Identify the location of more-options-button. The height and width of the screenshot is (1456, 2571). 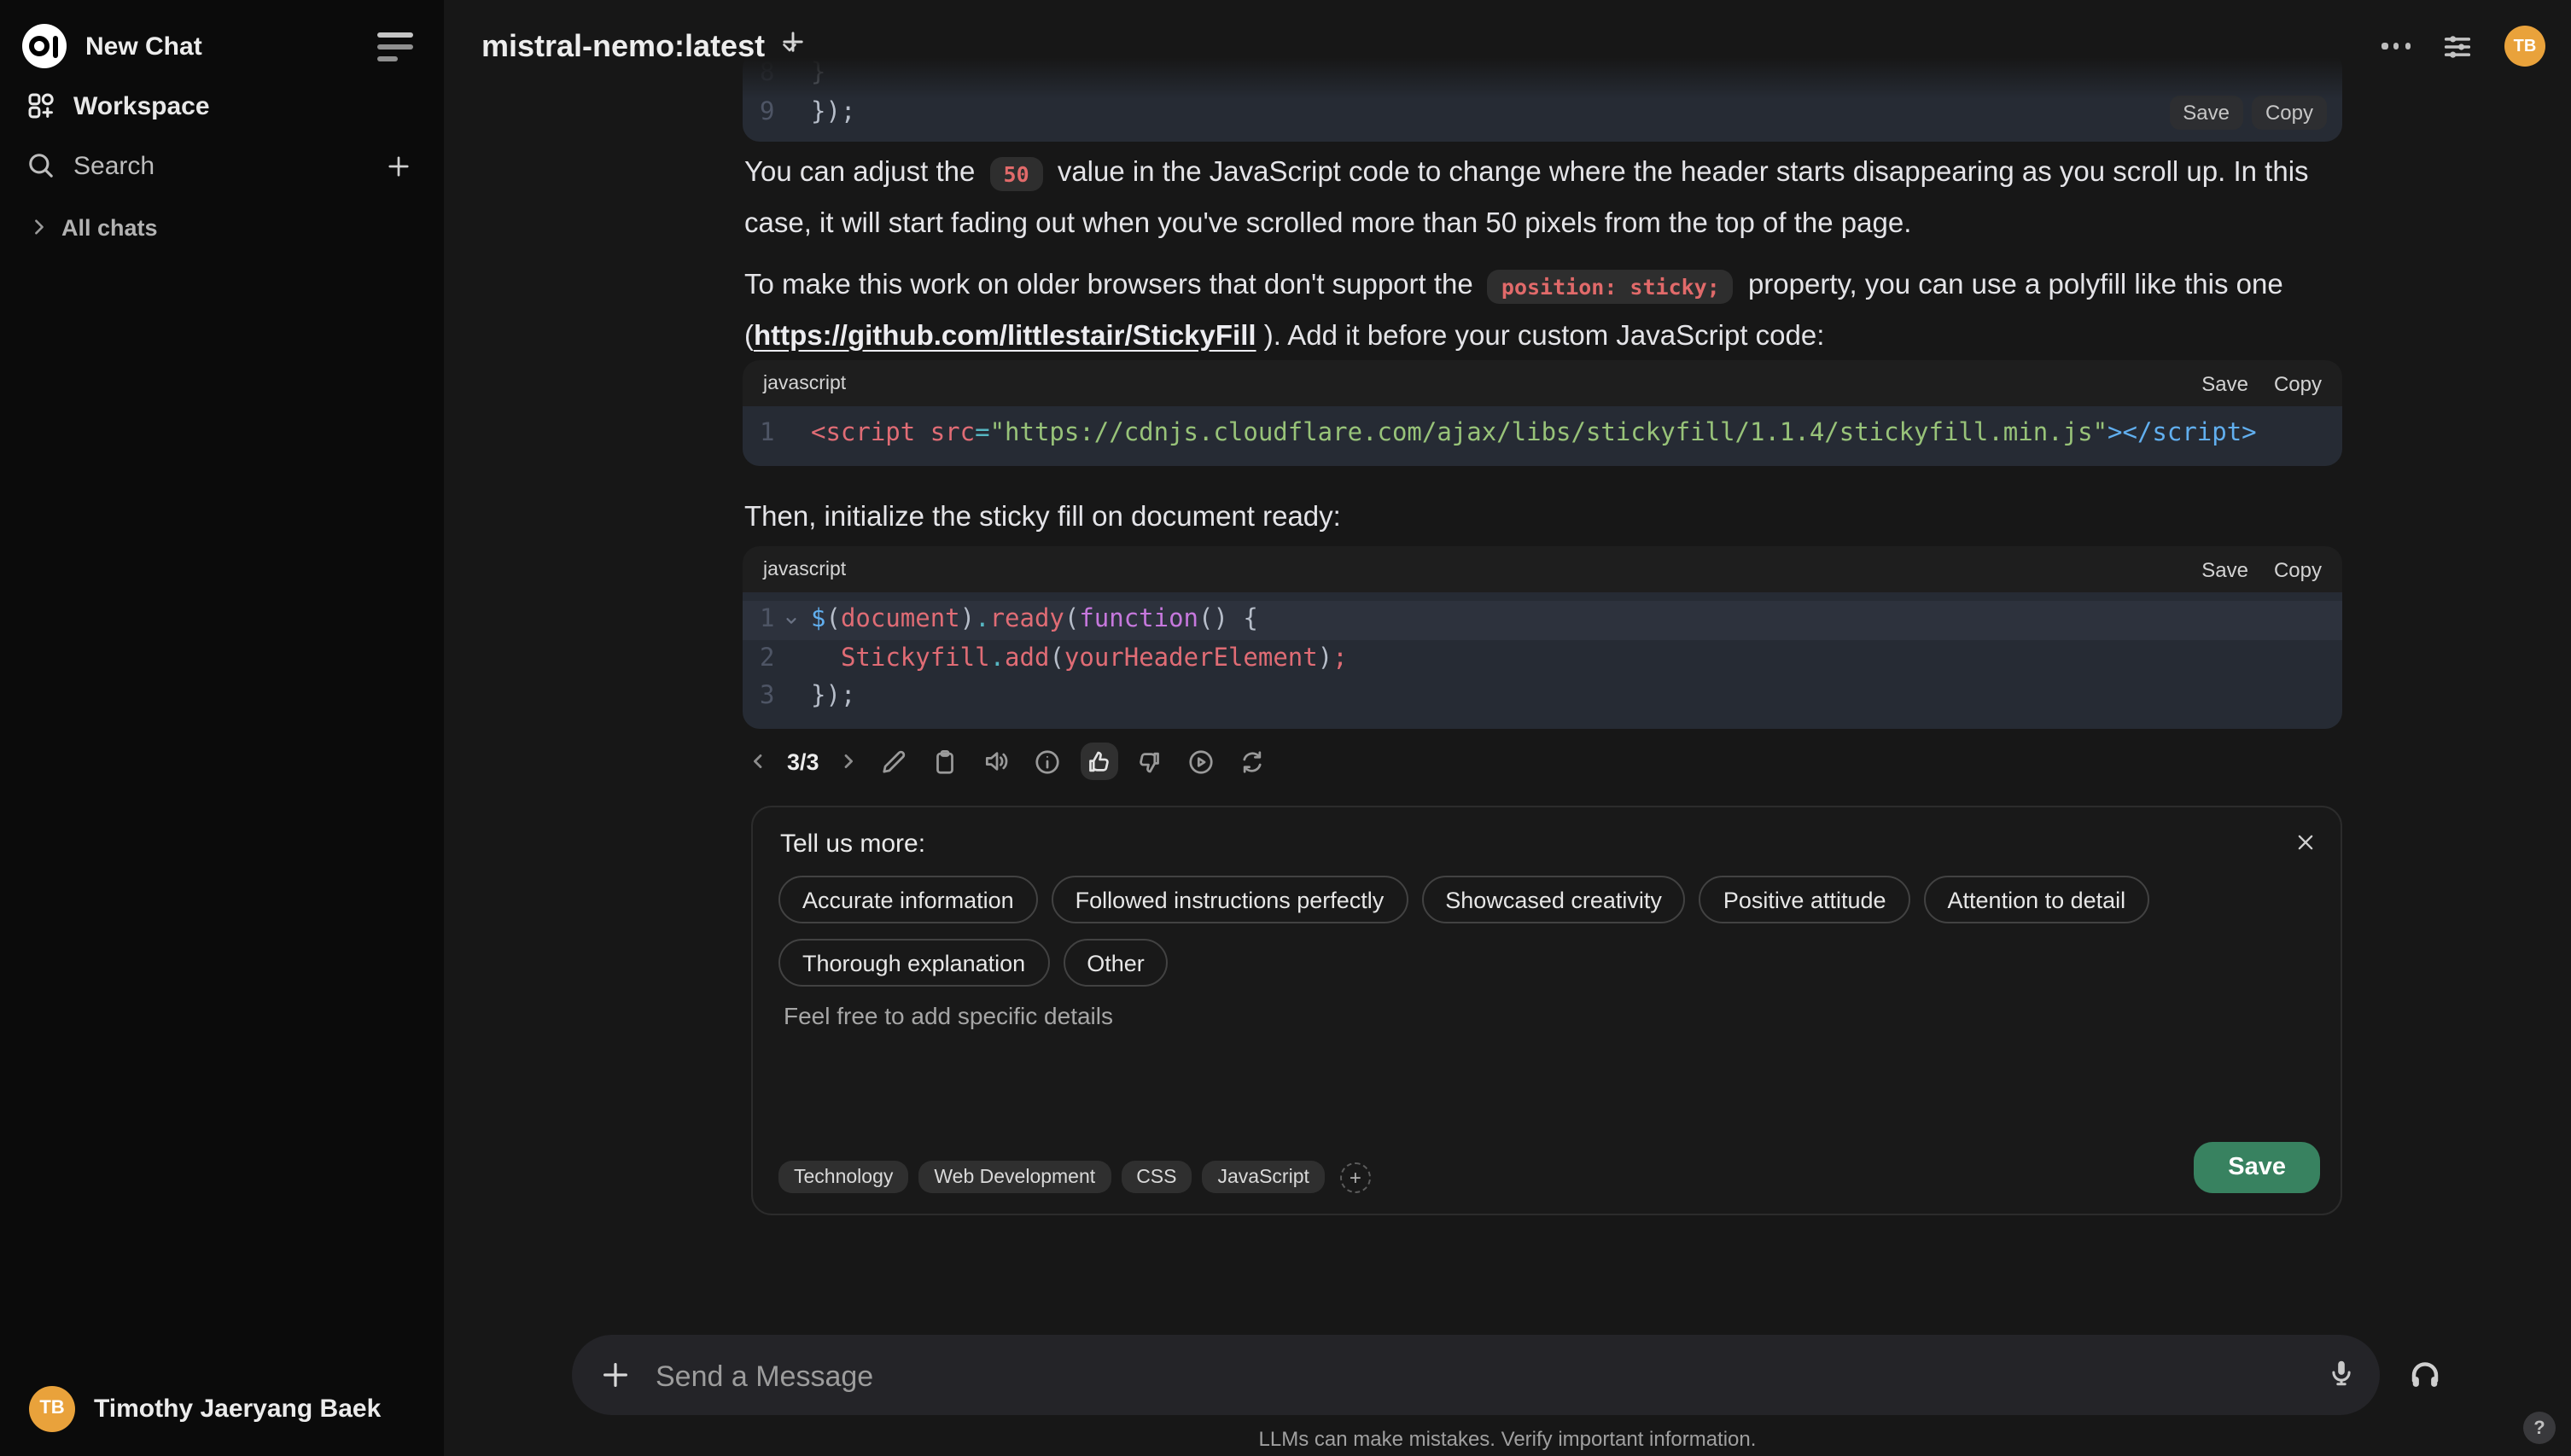
(2396, 46).